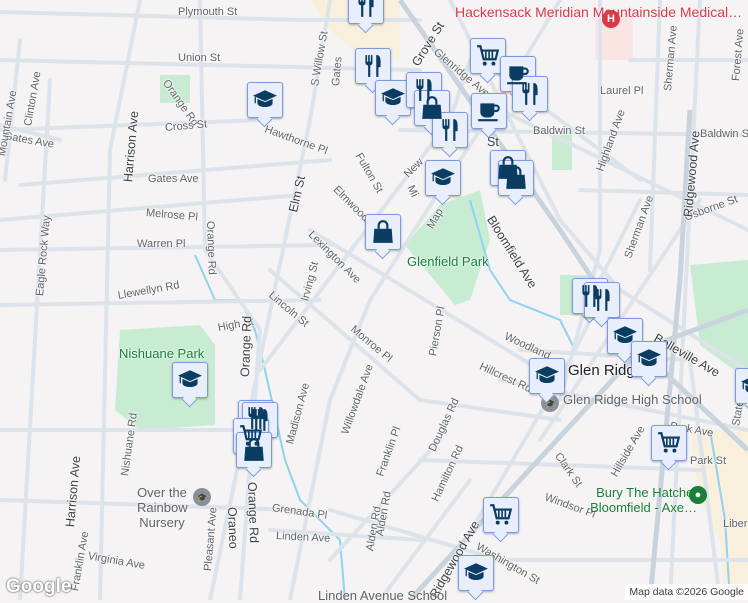 This screenshot has width=748, height=603. I want to click on nursery-pin-icon: 🎓, so click(202, 497).